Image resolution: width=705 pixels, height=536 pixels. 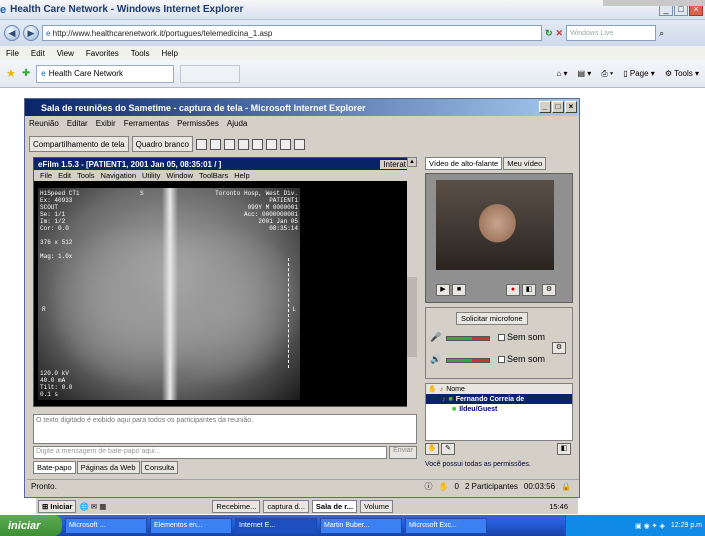 I want to click on mute-mic: Sem som, so click(x=521, y=337).